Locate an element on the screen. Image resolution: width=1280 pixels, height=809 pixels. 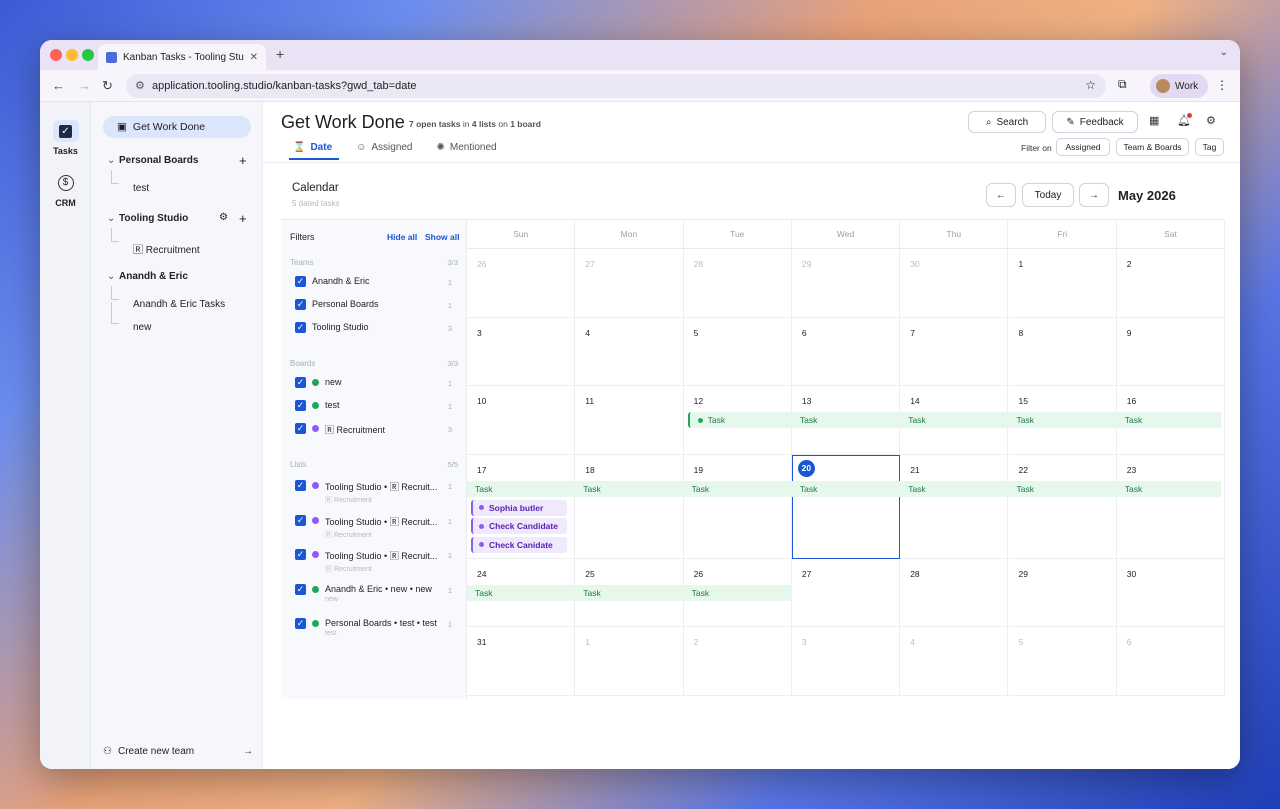
site-settings-icon: ⚙ is located at coordinates (140, 85).